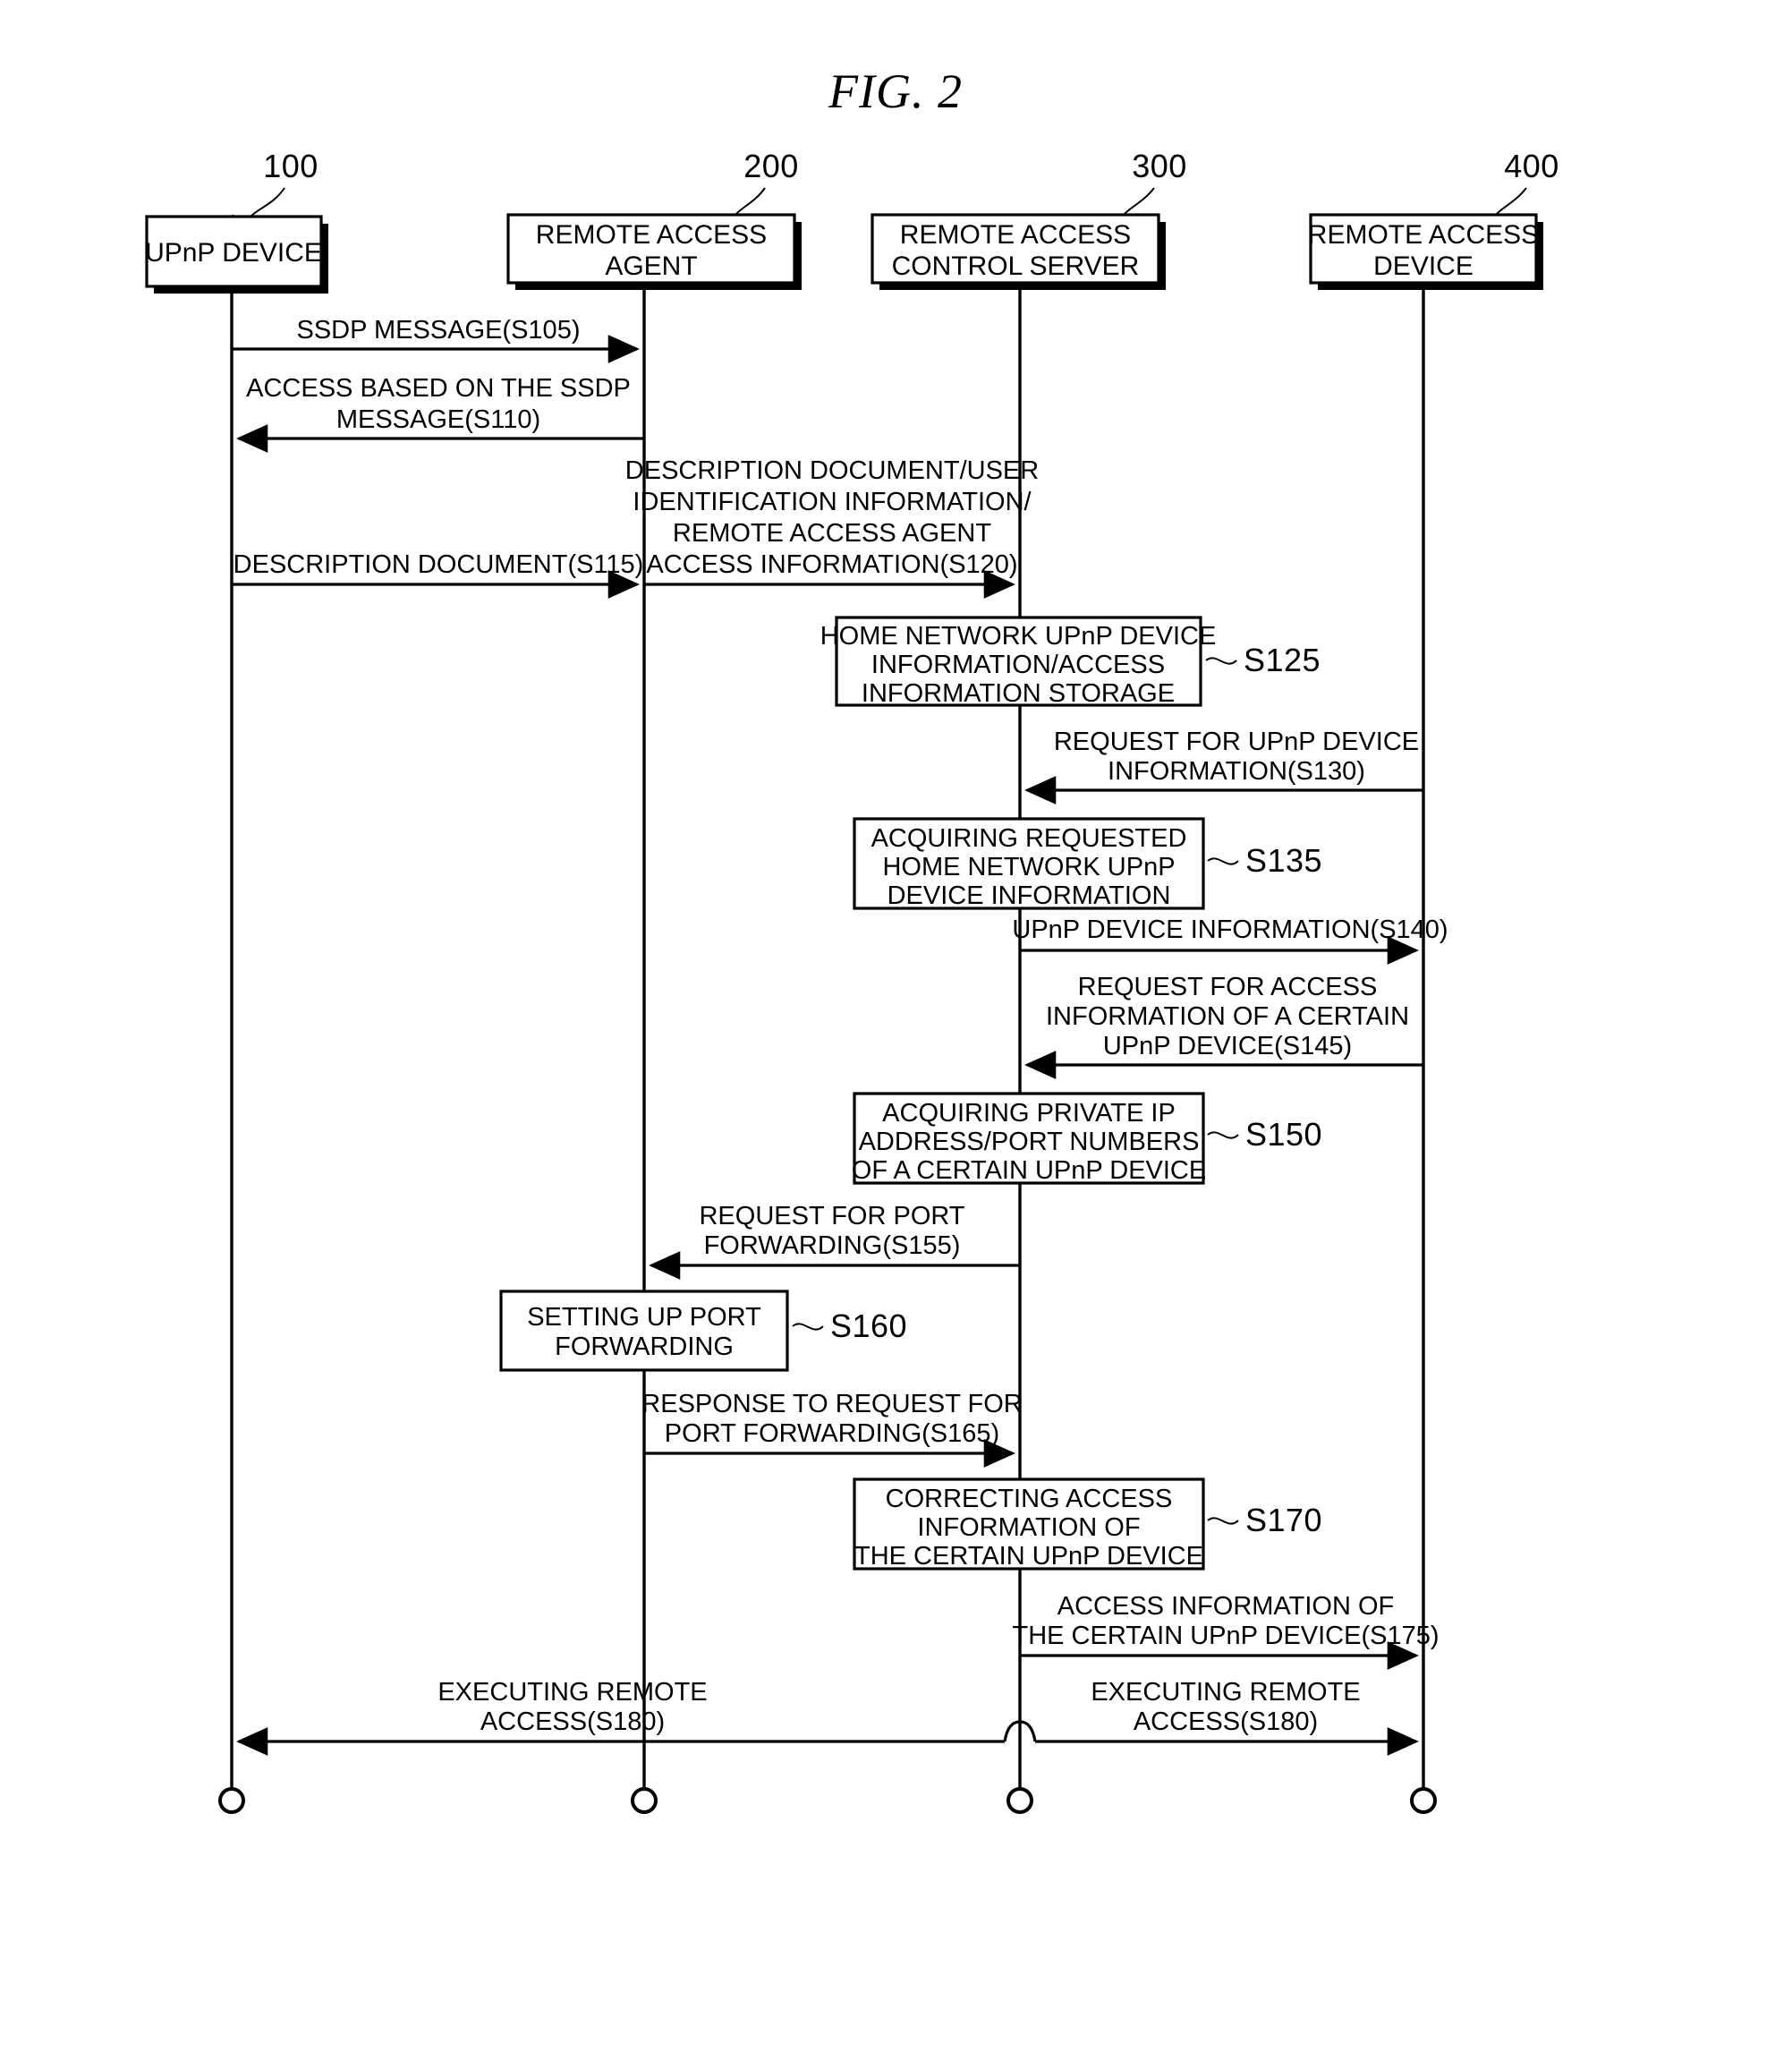  I want to click on lifeline-label-100: UPnP DEVICE, so click(233, 253).